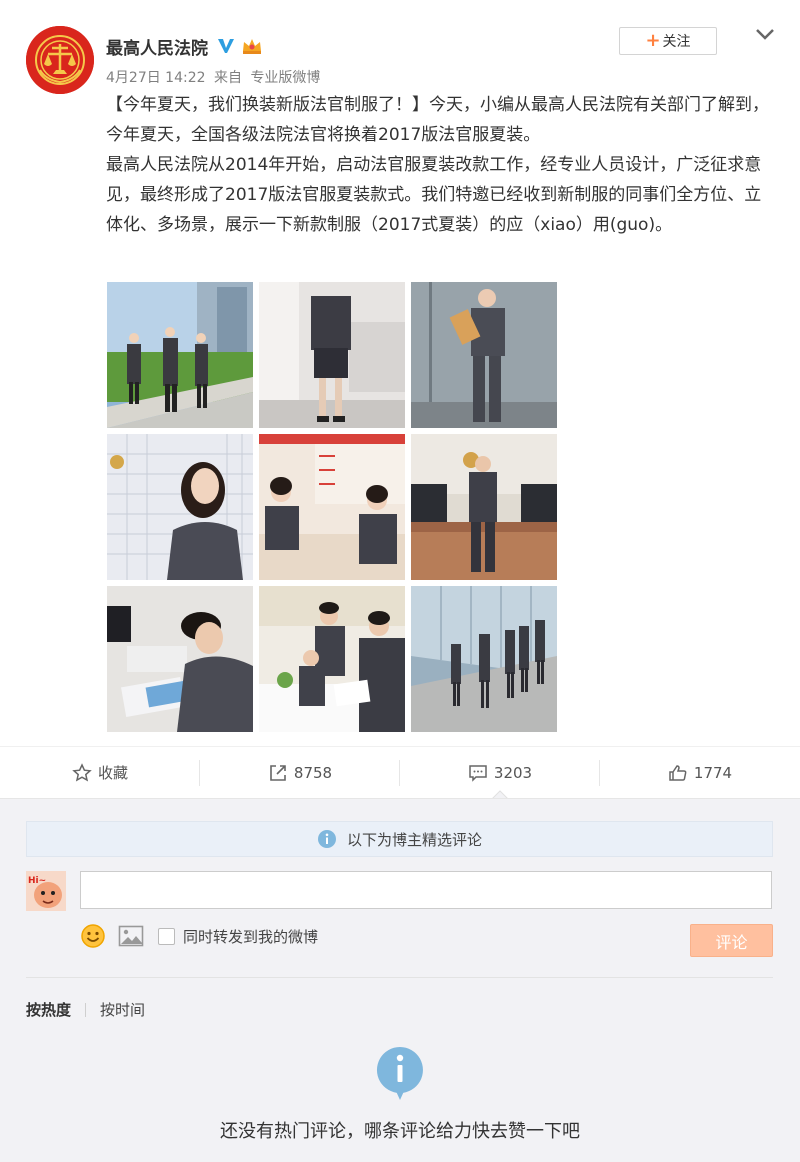 The image size is (800, 1162). What do you see at coordinates (37, 881) in the screenshot?
I see `svg-text: Hi~` at bounding box center [37, 881].